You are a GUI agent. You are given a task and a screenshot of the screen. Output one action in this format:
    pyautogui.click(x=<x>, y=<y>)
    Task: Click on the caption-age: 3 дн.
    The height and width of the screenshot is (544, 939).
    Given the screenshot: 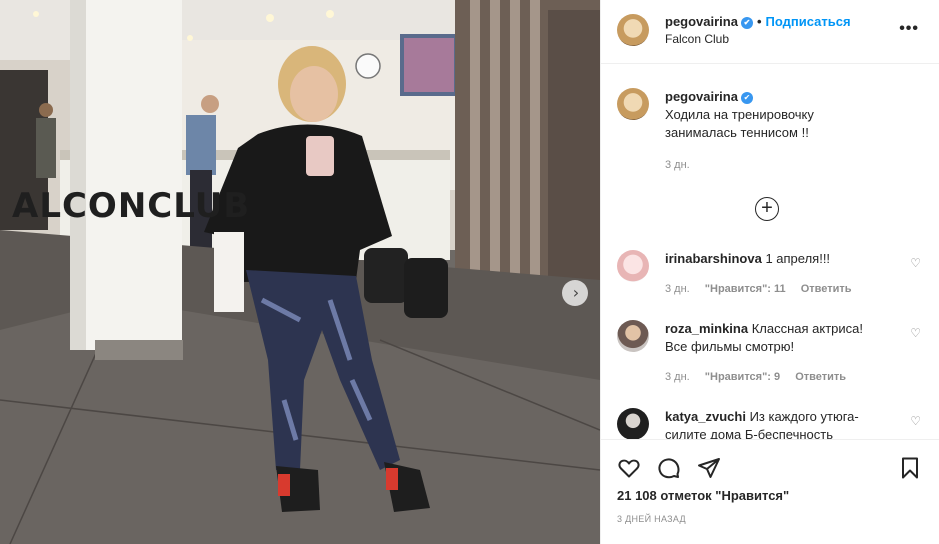 What is the action you would take?
    pyautogui.click(x=677, y=165)
    